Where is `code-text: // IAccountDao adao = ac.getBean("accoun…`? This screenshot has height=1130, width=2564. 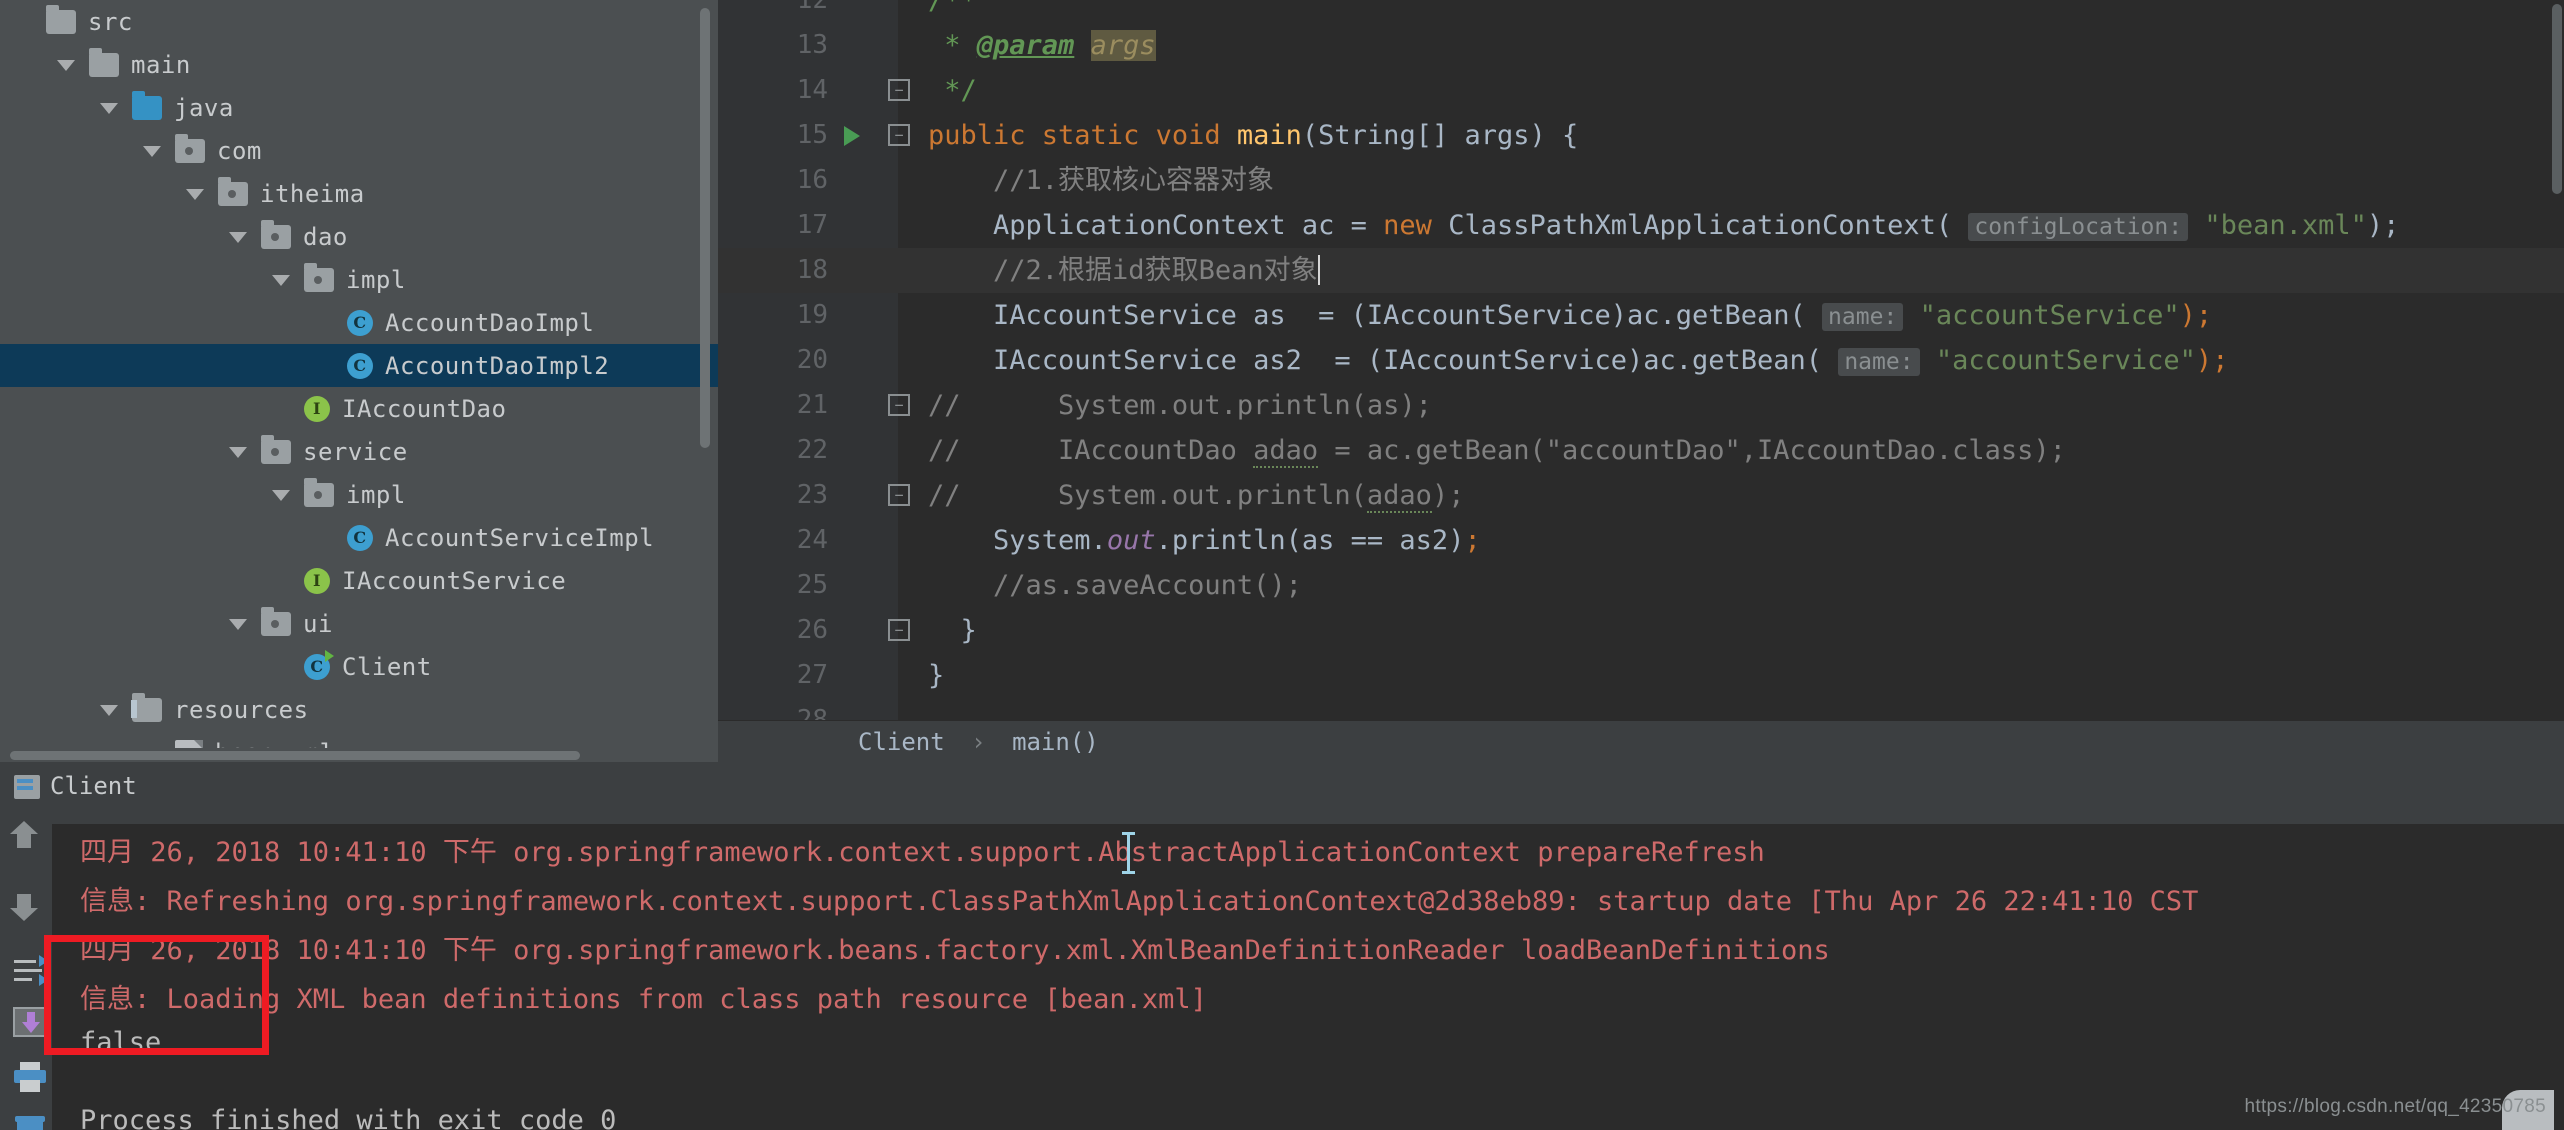
code-text: // IAccountDao adao = ac.getBean("accoun… is located at coordinates (1497, 451).